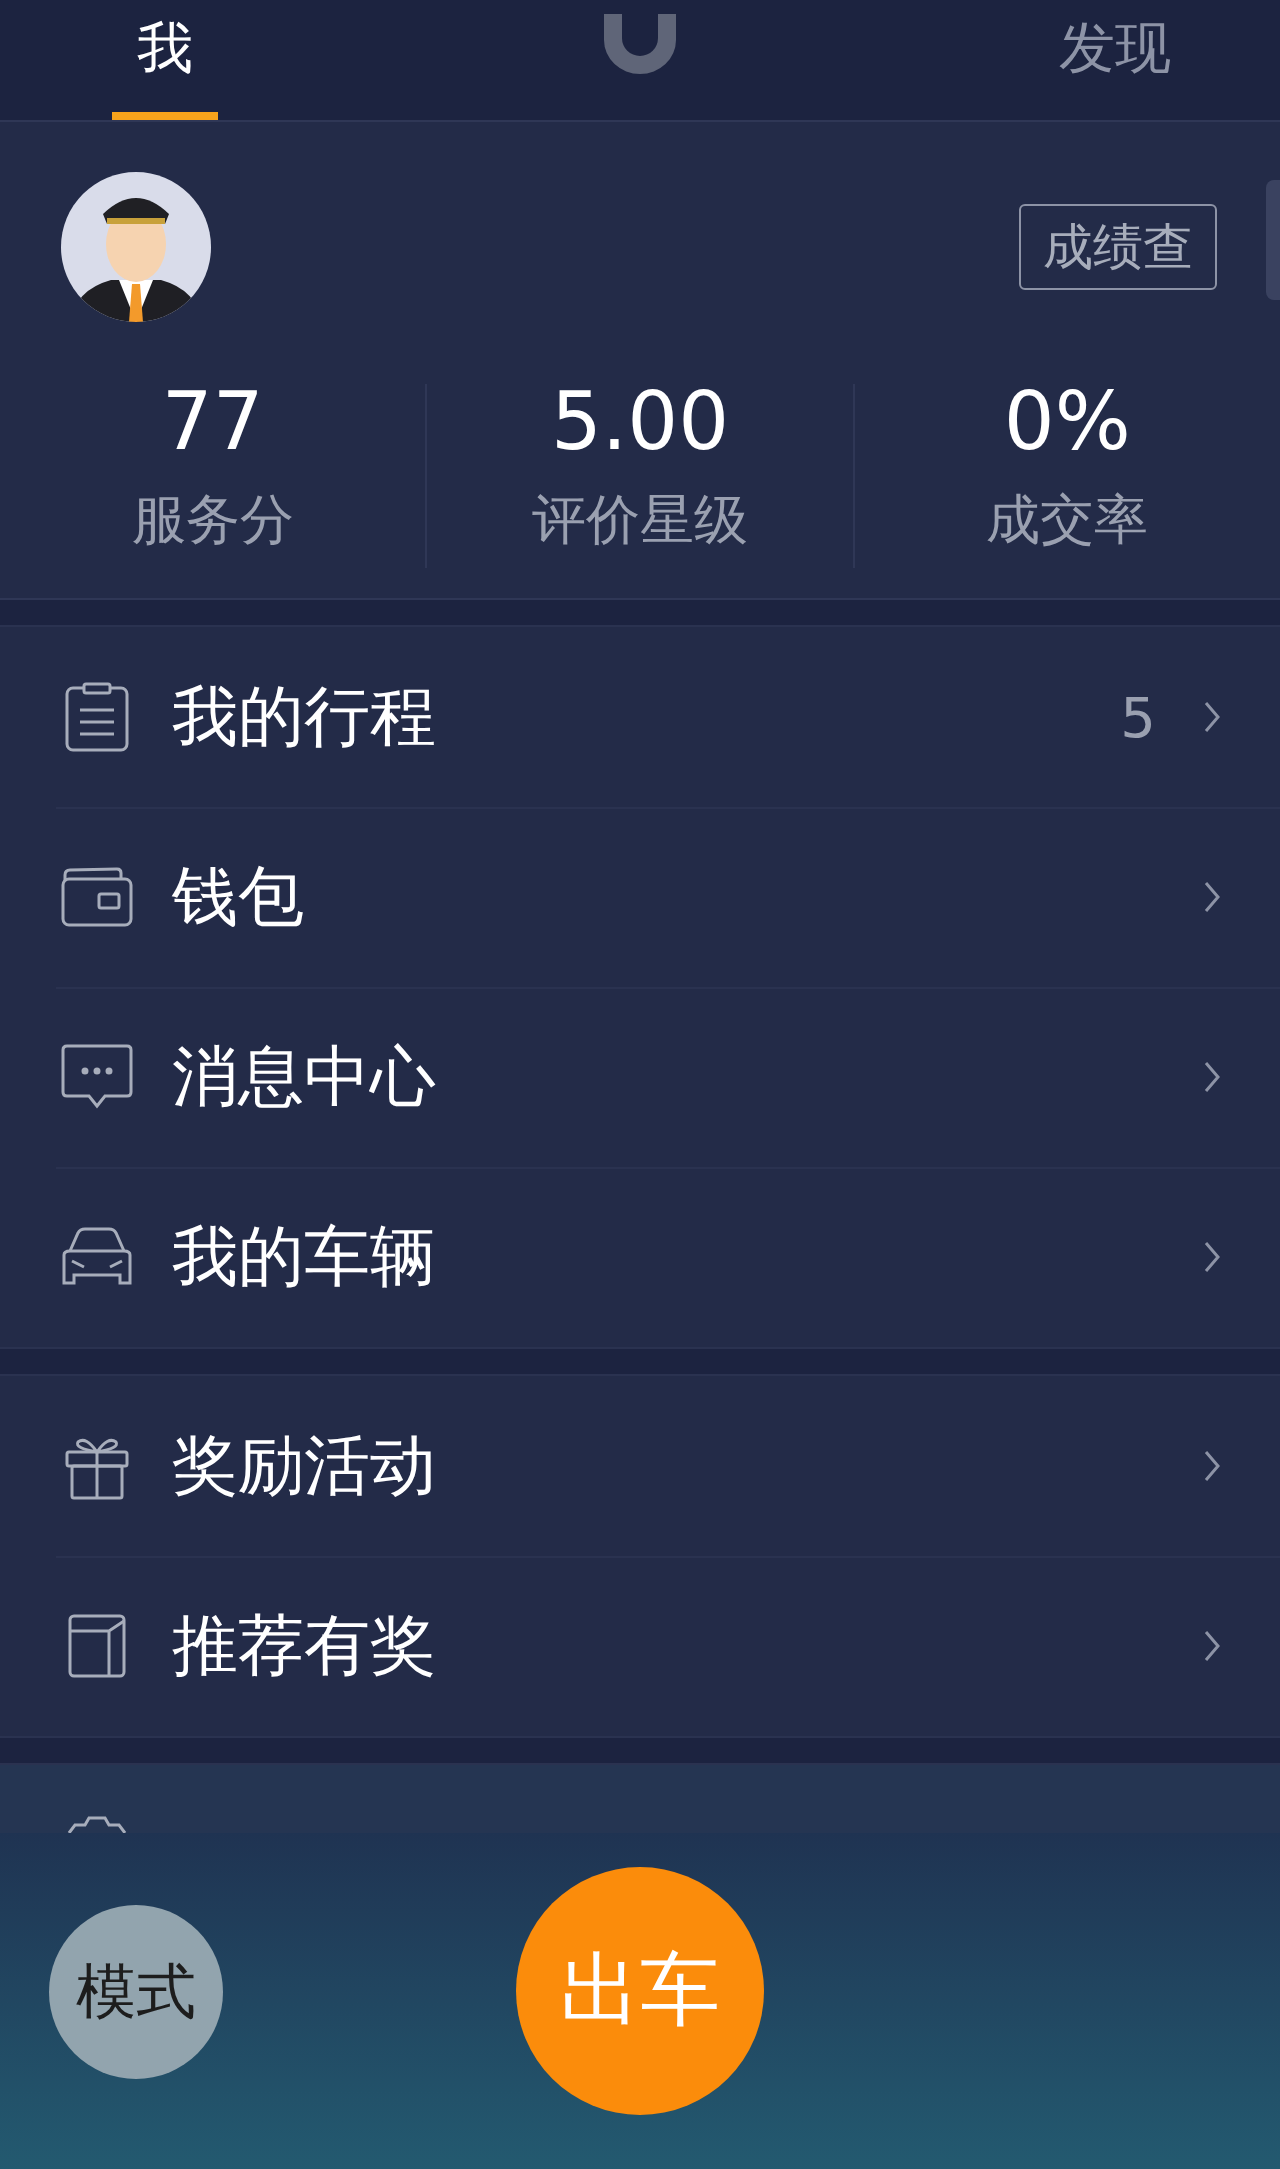 Image resolution: width=1280 pixels, height=2169 pixels. What do you see at coordinates (97, 897) in the screenshot?
I see `wallet-icon` at bounding box center [97, 897].